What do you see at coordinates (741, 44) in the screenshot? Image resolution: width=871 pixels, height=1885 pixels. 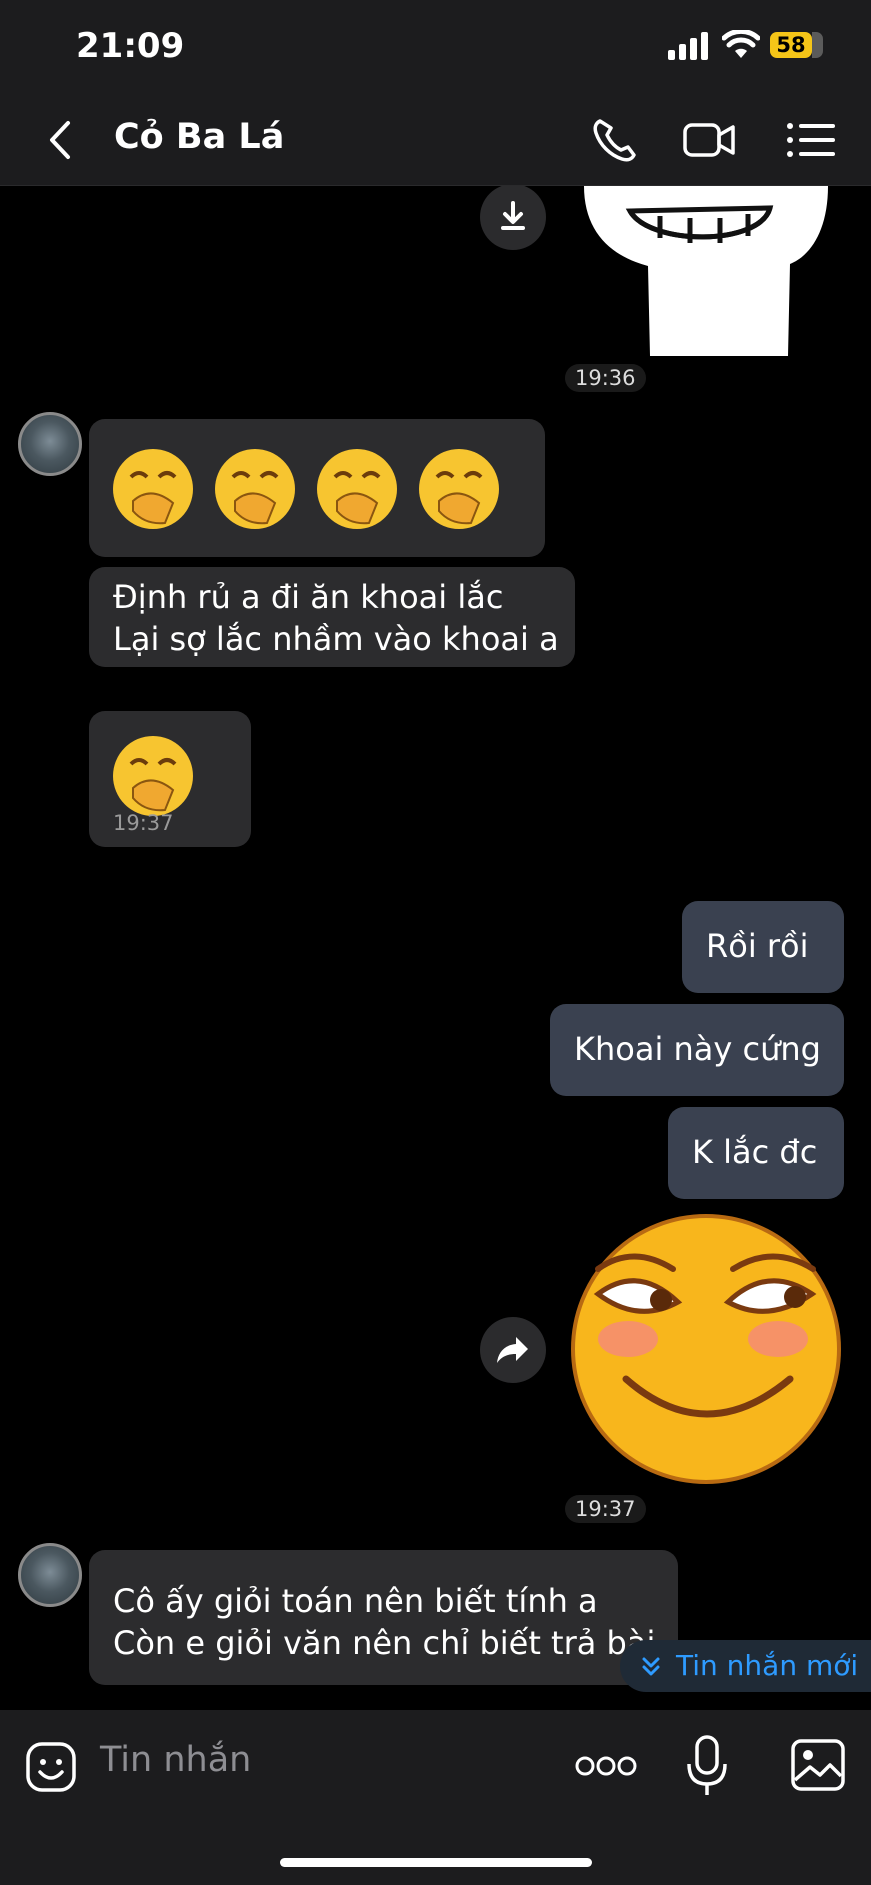 I see `wifi-icon` at bounding box center [741, 44].